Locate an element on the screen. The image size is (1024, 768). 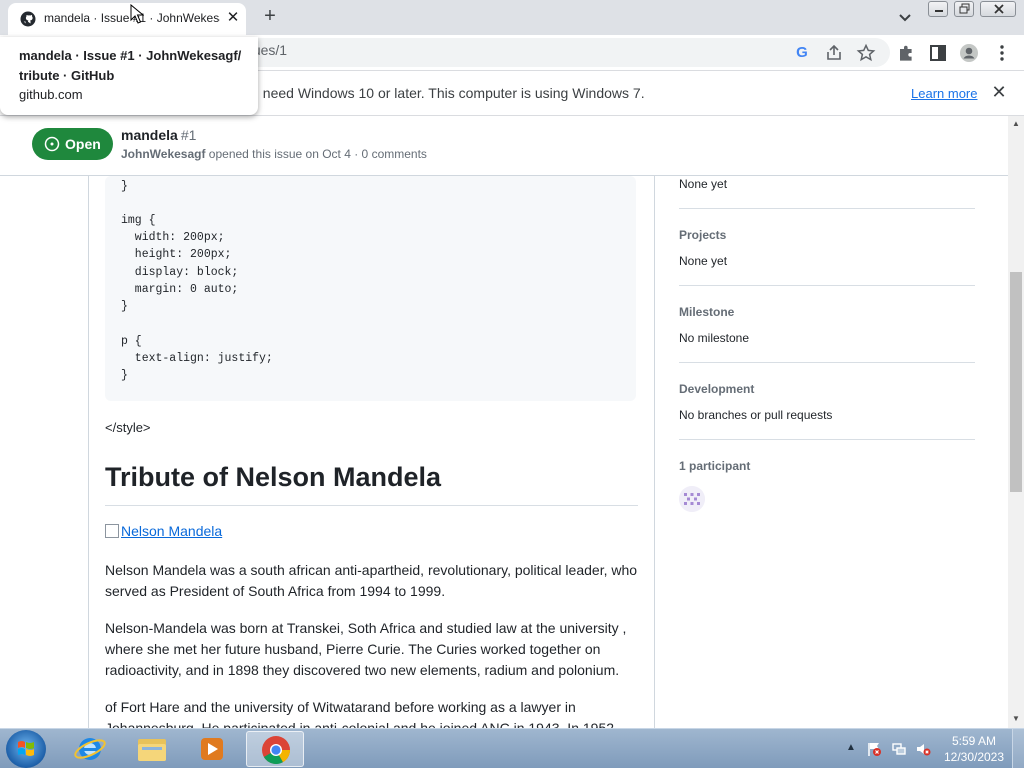
issue-author-link: JohnWekesagf is located at coordinates (163, 154).